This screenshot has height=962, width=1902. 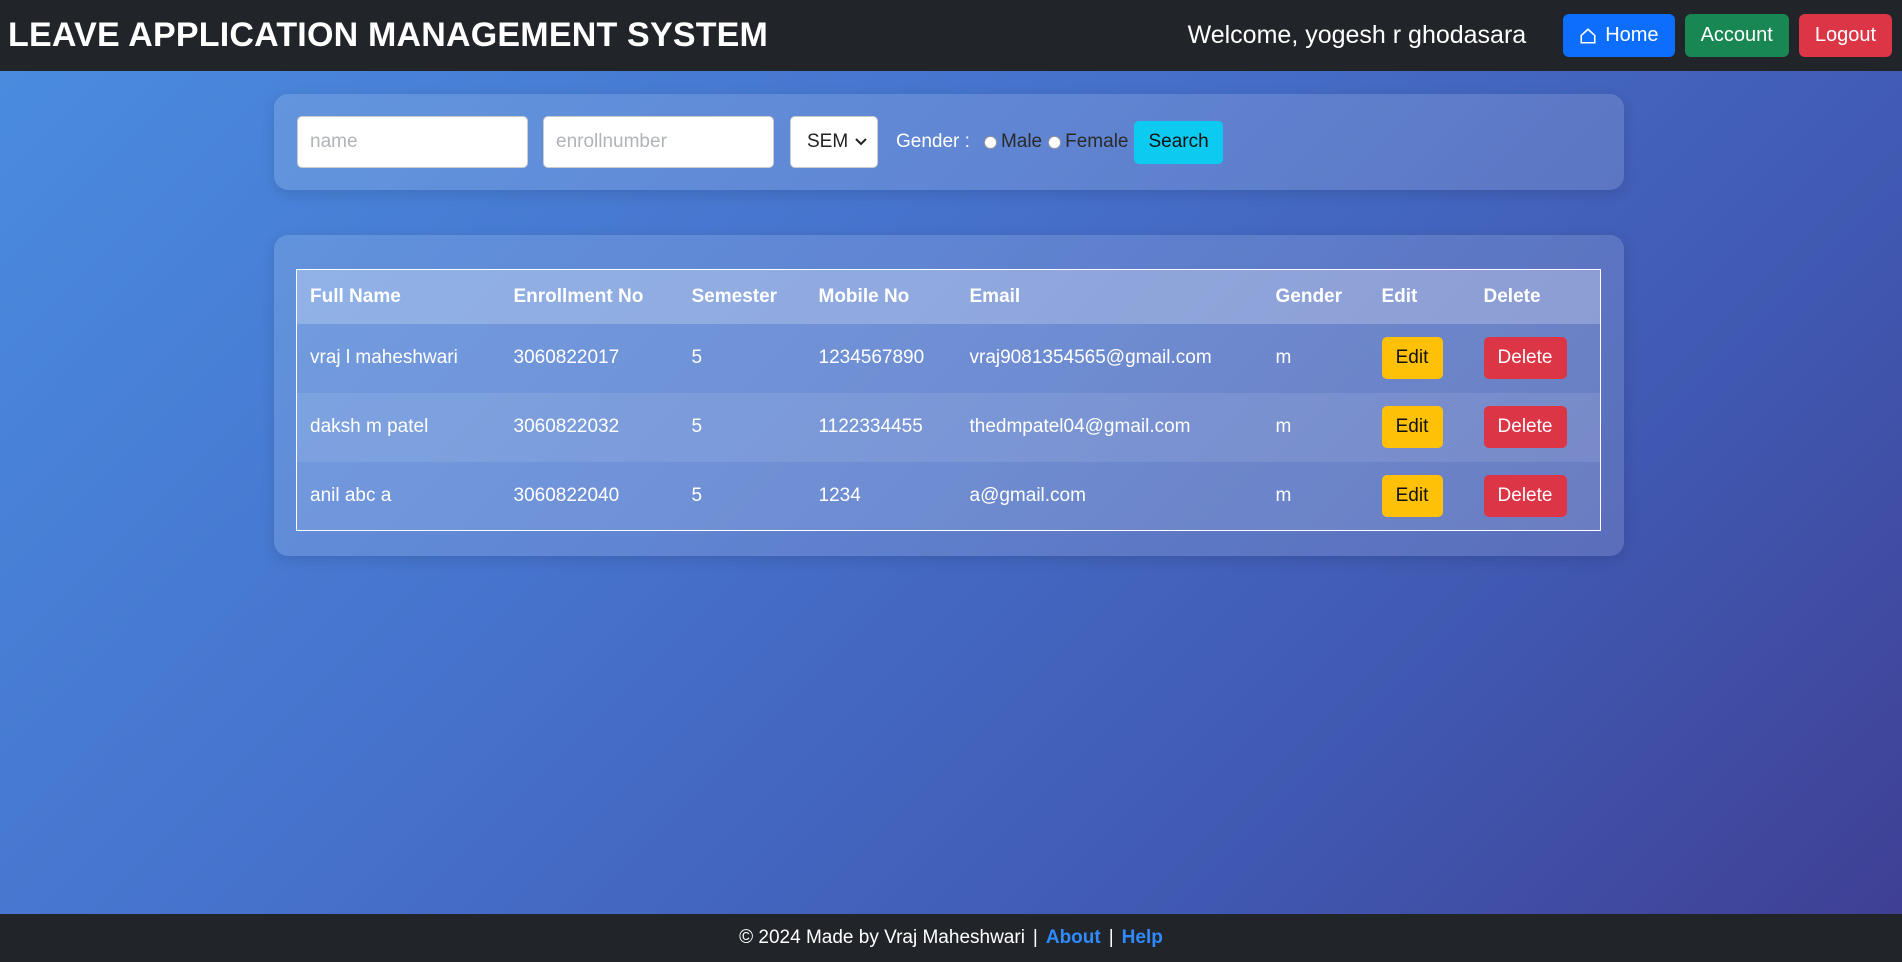 What do you see at coordinates (369, 426) in the screenshot?
I see `cell-name: daksh m patel` at bounding box center [369, 426].